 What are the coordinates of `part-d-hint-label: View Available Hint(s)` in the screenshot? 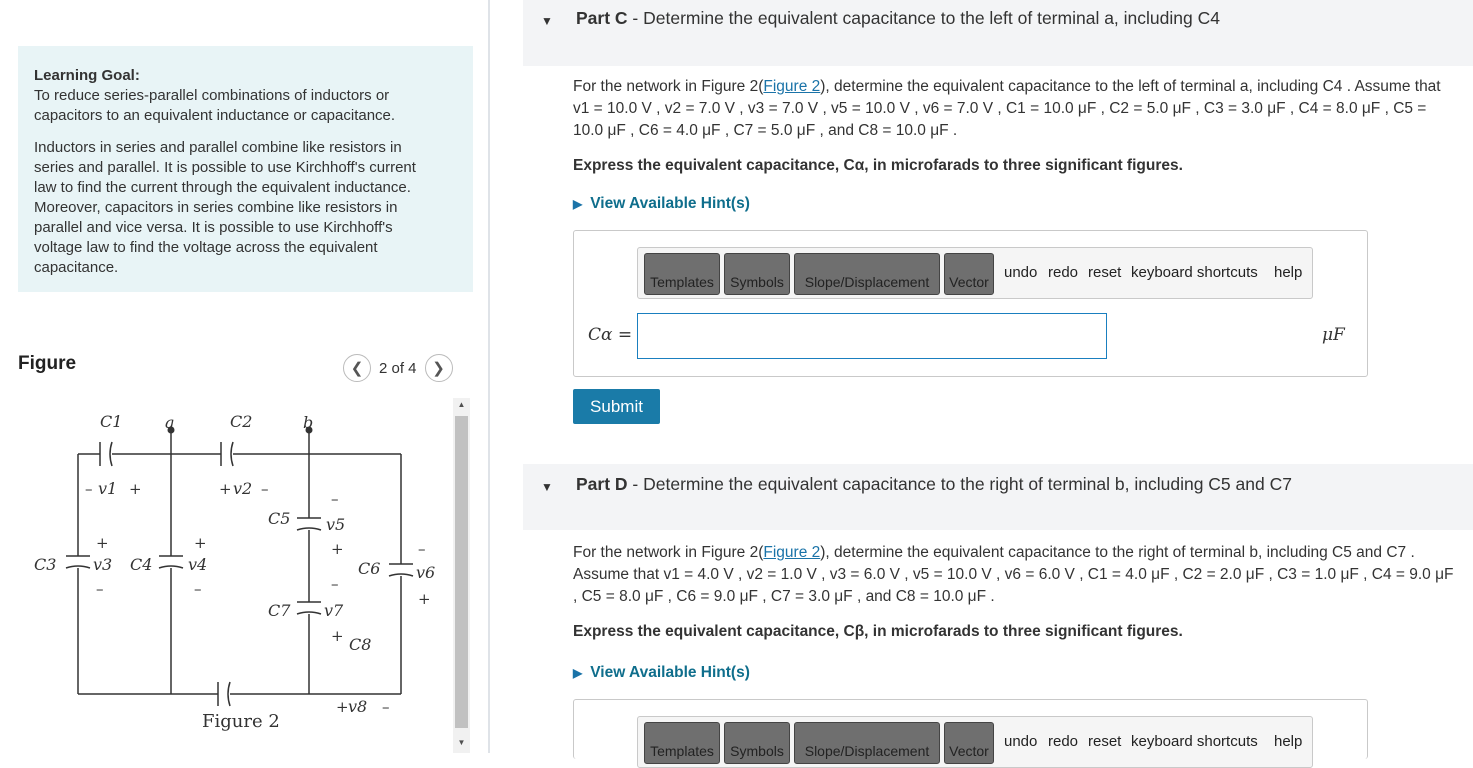 It's located at (670, 672).